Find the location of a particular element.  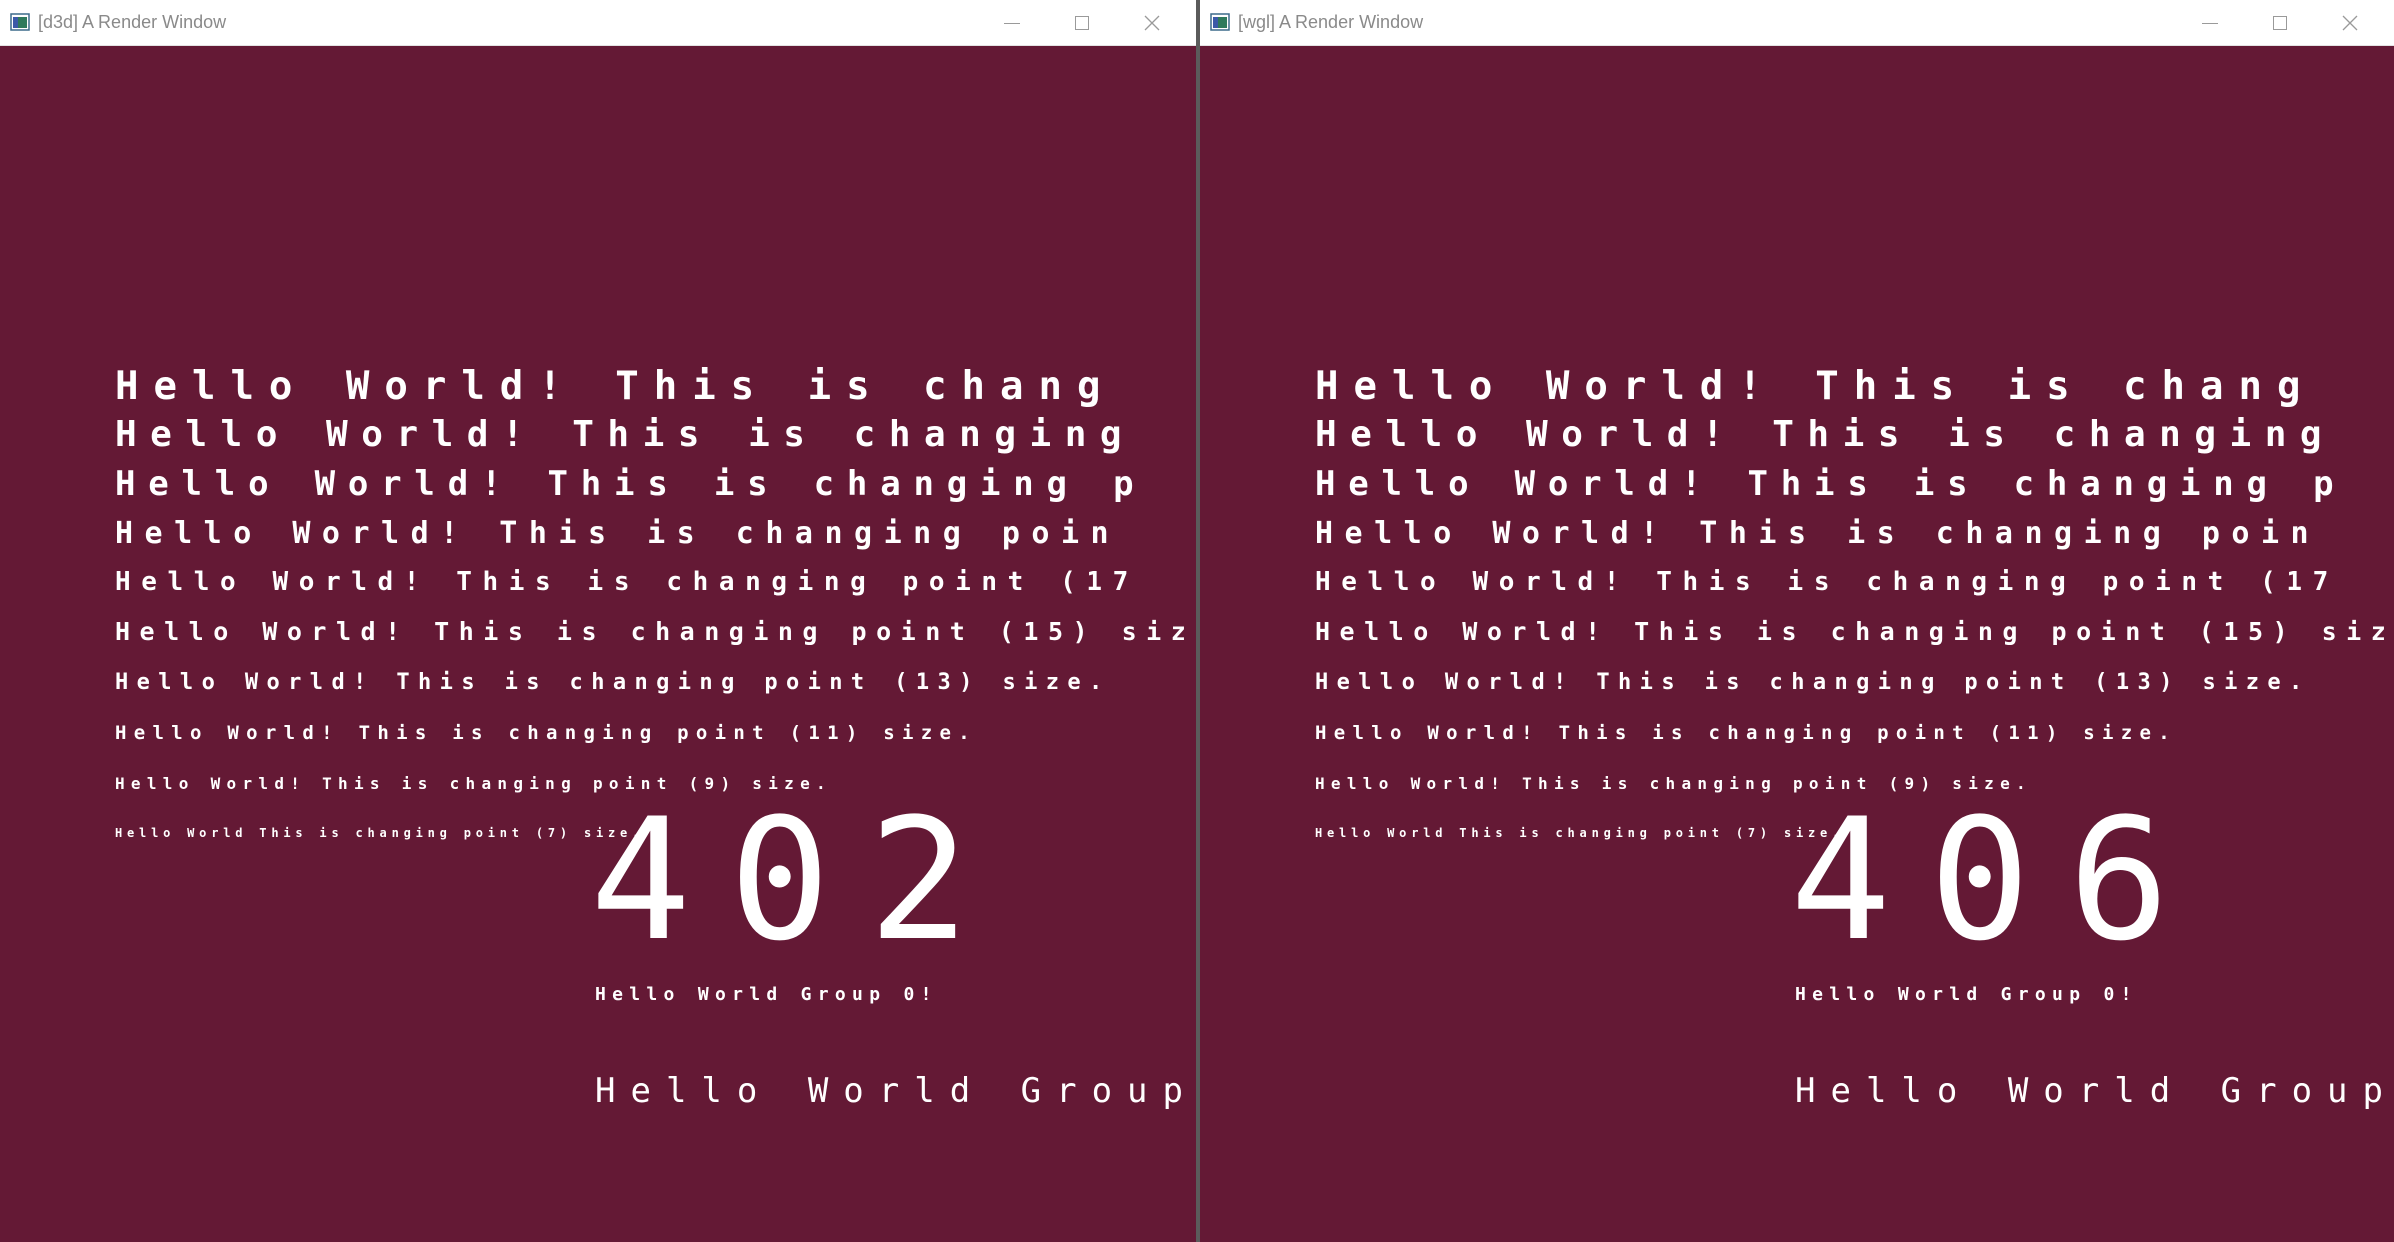

frame-counter: 402 is located at coordinates (799, 880).